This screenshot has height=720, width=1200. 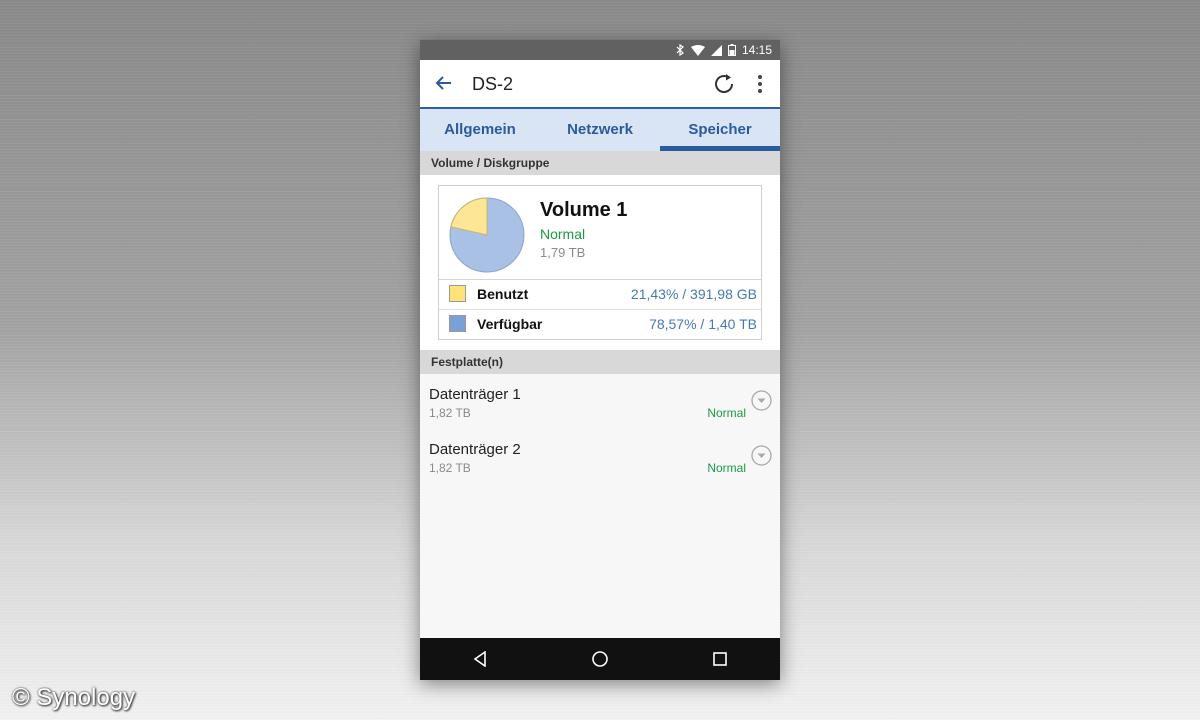 I want to click on legend-row-available: Verfügbar 78,57% / 1,40 TB, so click(x=600, y=324).